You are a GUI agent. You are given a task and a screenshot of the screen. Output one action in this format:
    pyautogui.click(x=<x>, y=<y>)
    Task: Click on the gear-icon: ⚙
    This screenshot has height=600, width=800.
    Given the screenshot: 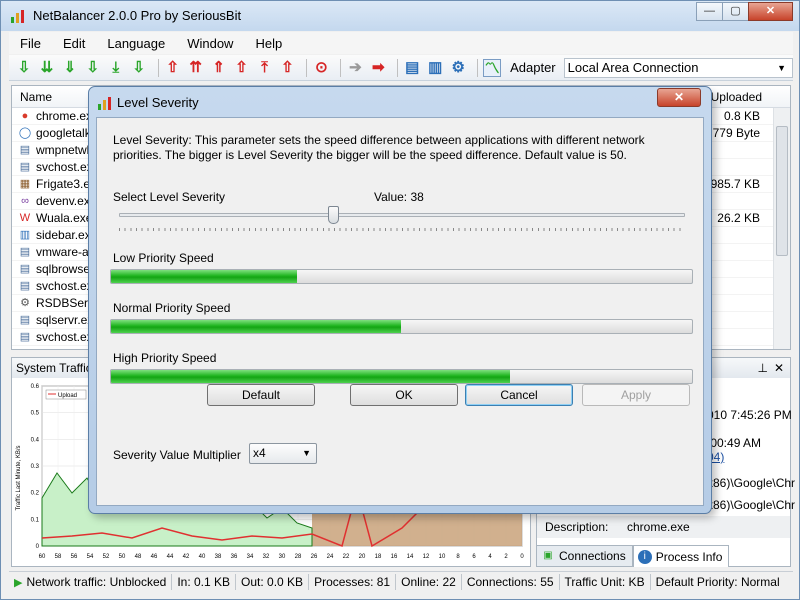 What is the action you would take?
    pyautogui.click(x=25, y=303)
    